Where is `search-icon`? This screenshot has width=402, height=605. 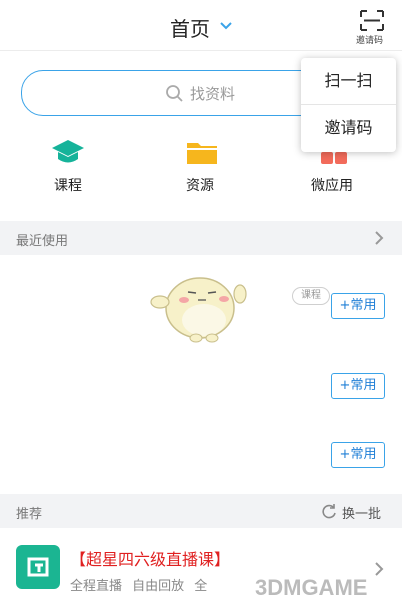 search-icon is located at coordinates (174, 93).